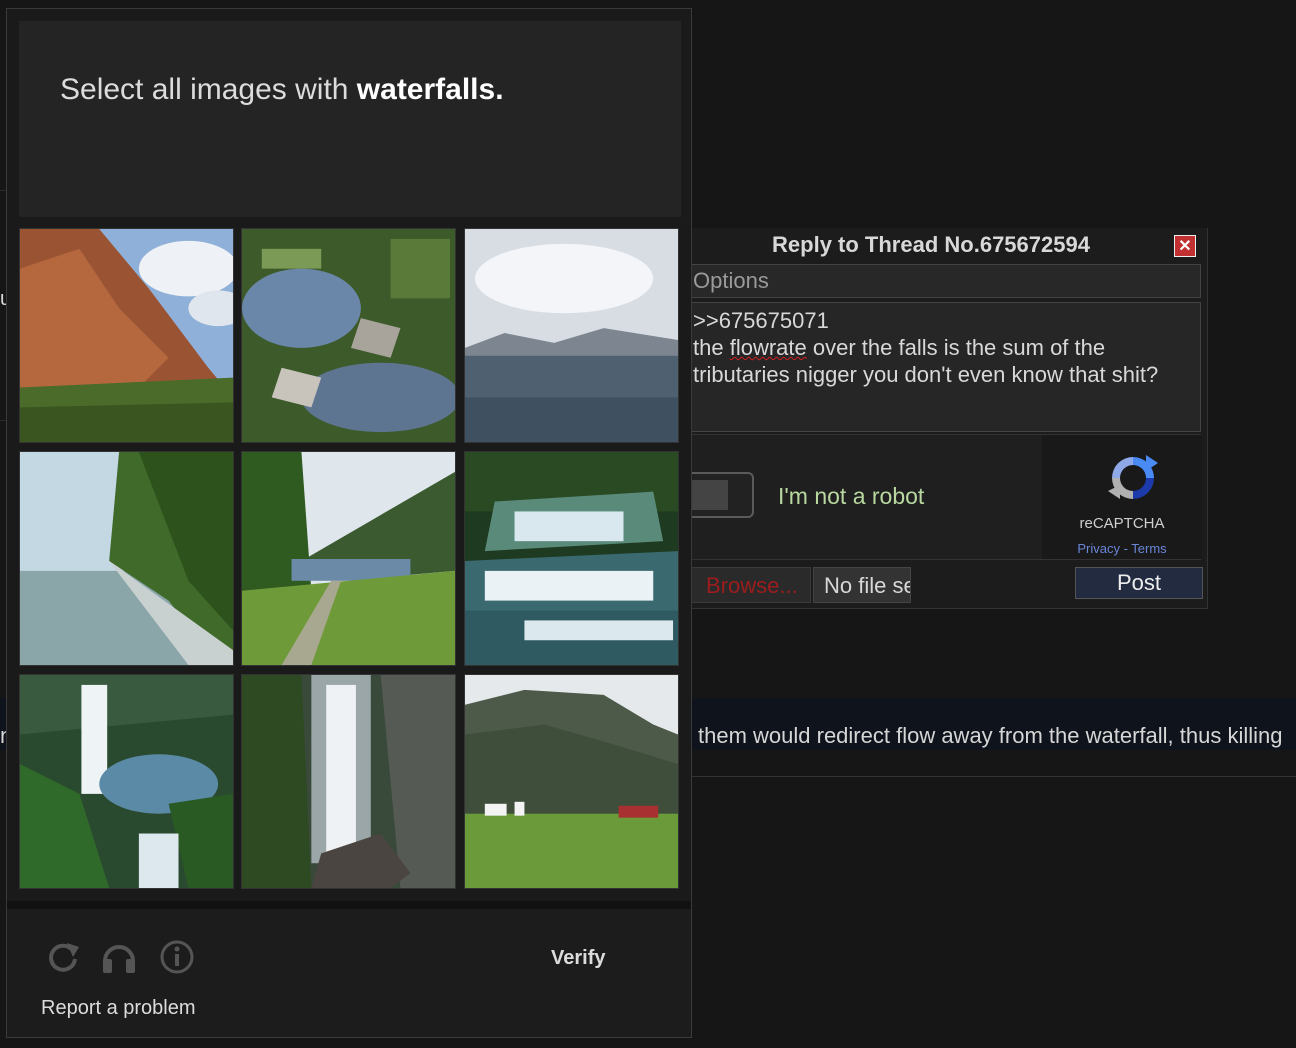 This screenshot has height=1048, width=1296. What do you see at coordinates (1185, 246) in the screenshot?
I see `close-icon: ✕` at bounding box center [1185, 246].